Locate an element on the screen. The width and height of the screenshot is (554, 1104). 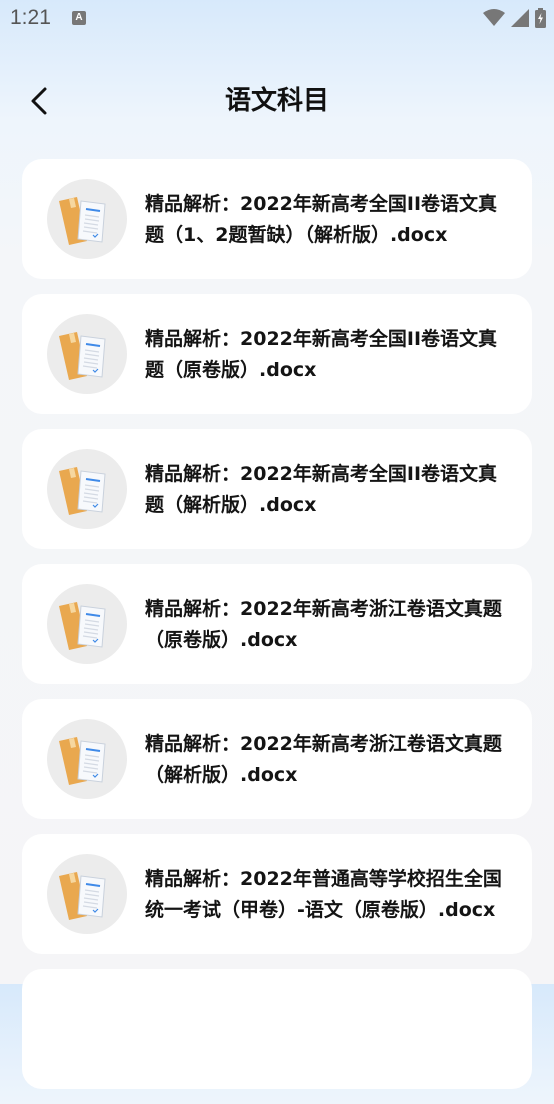
status-icons is located at coordinates (514, 18).